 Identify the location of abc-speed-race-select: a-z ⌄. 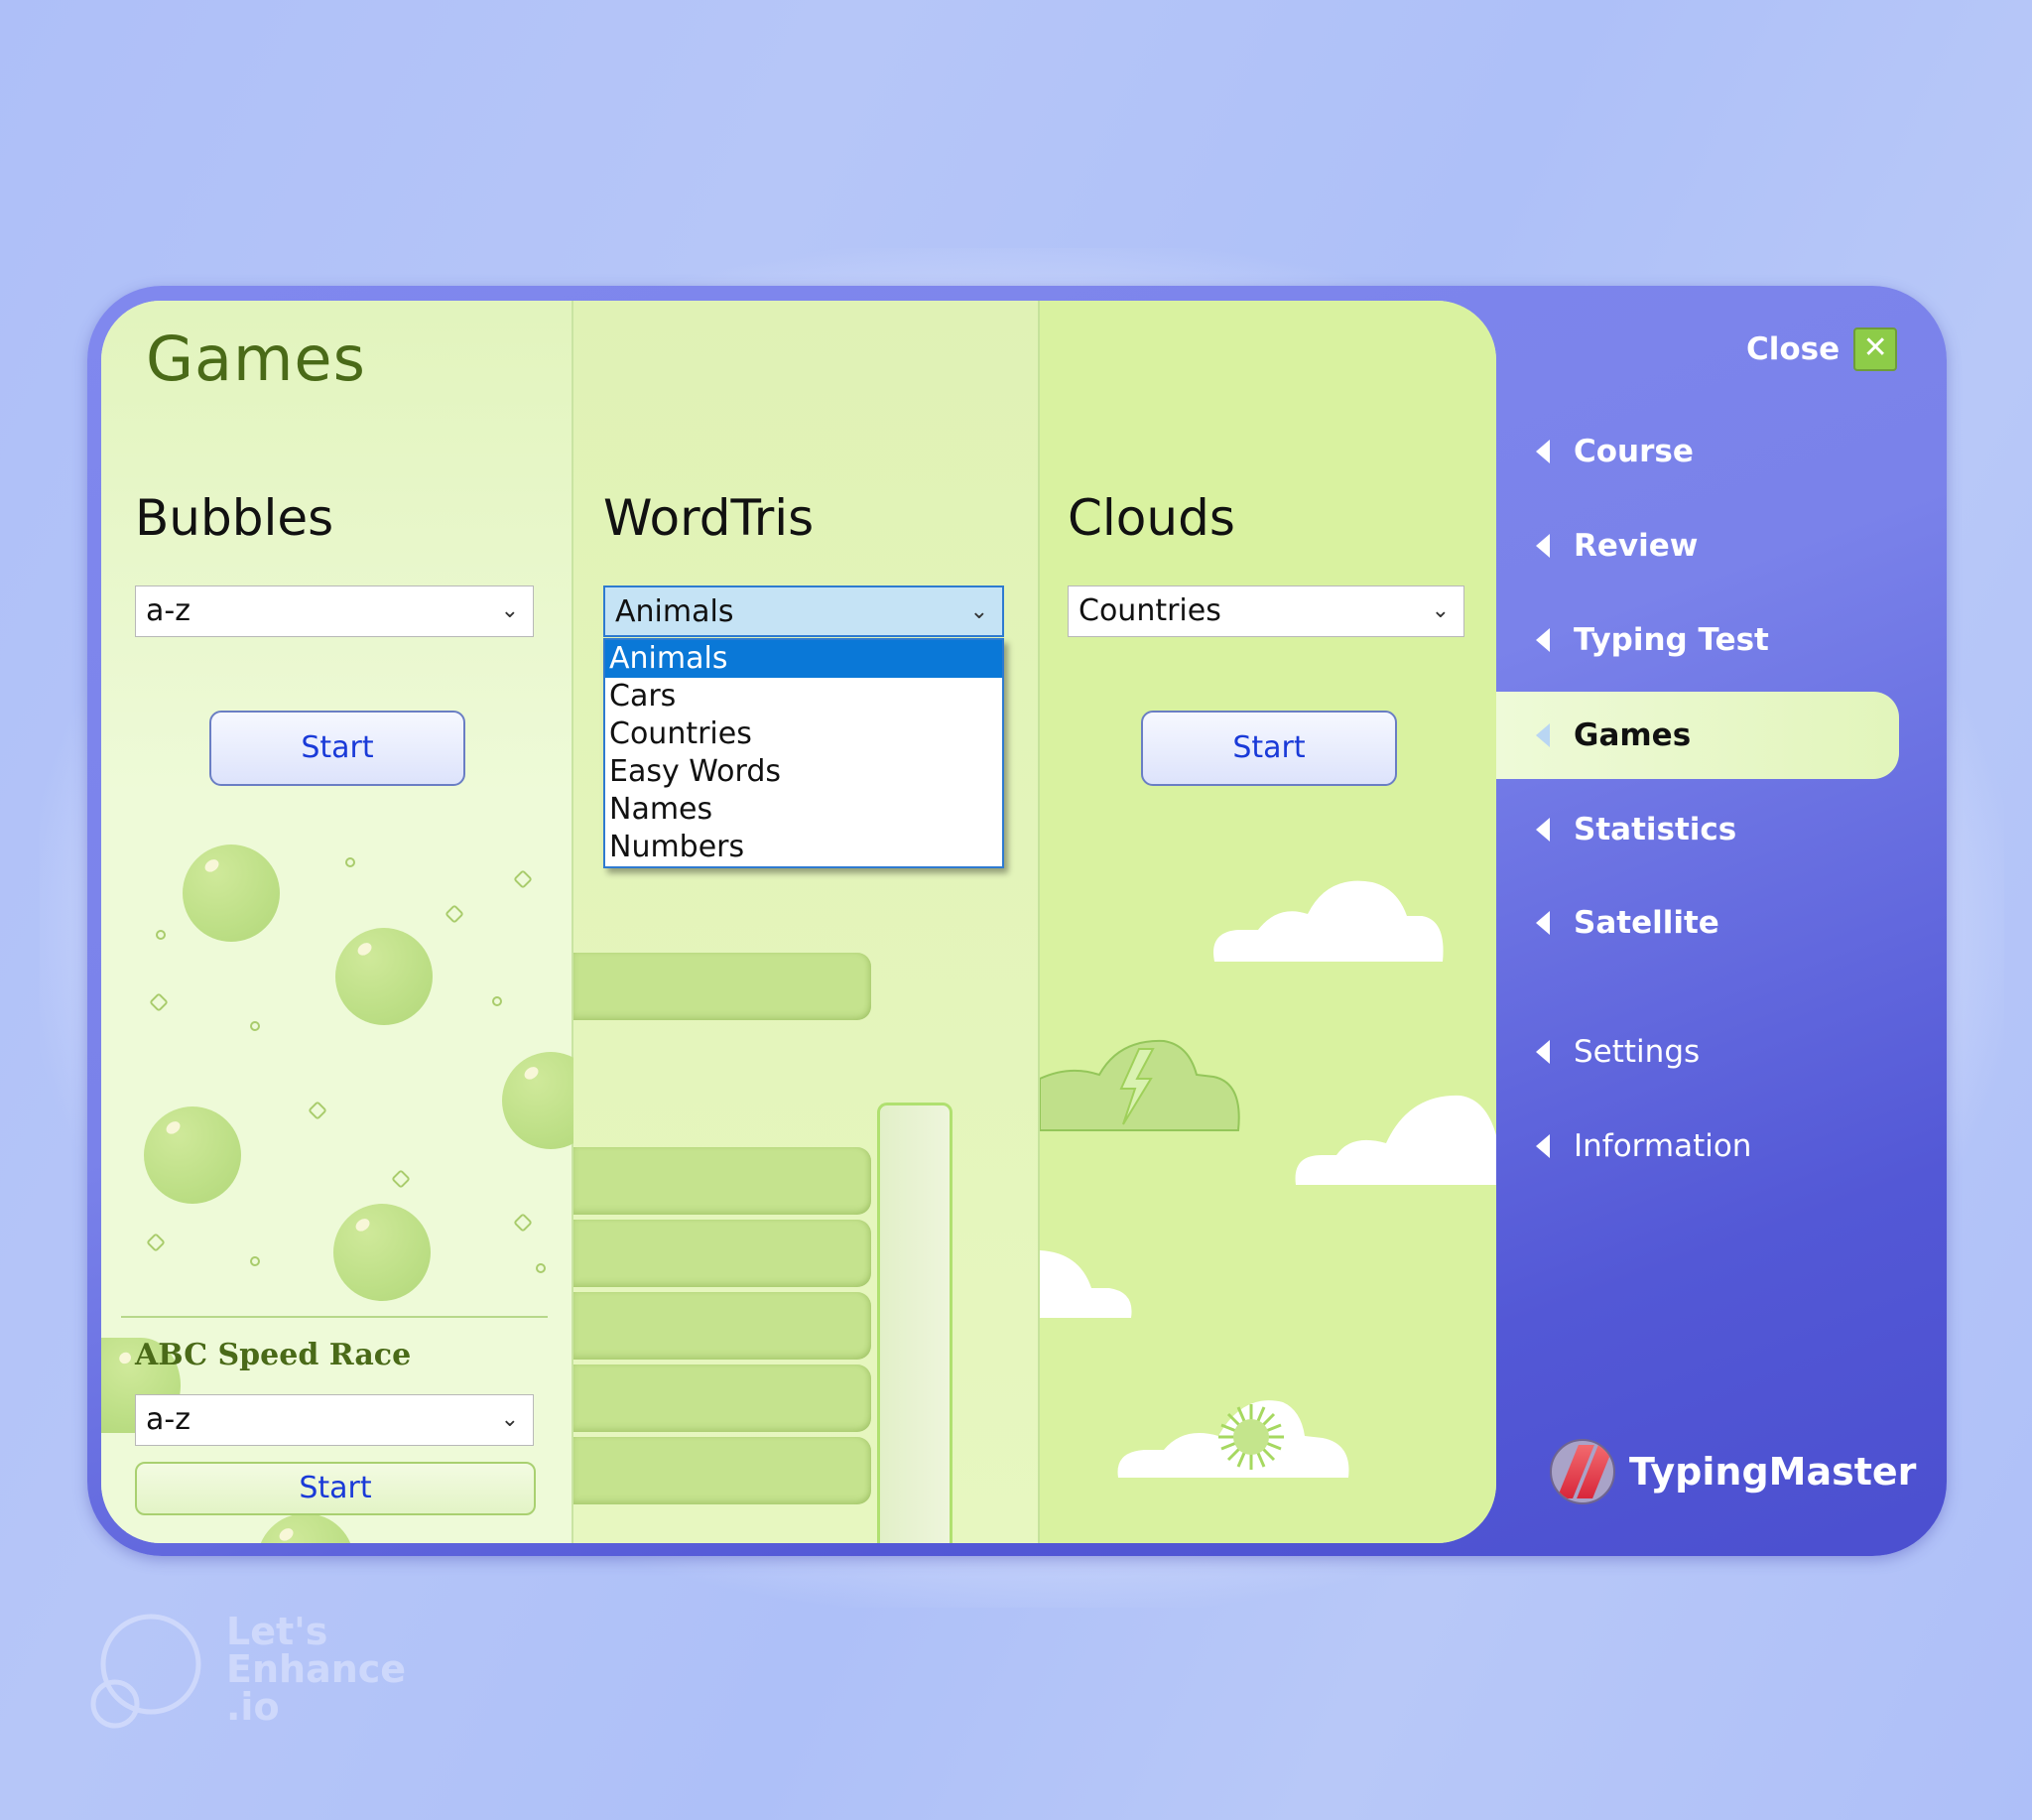
(334, 1420).